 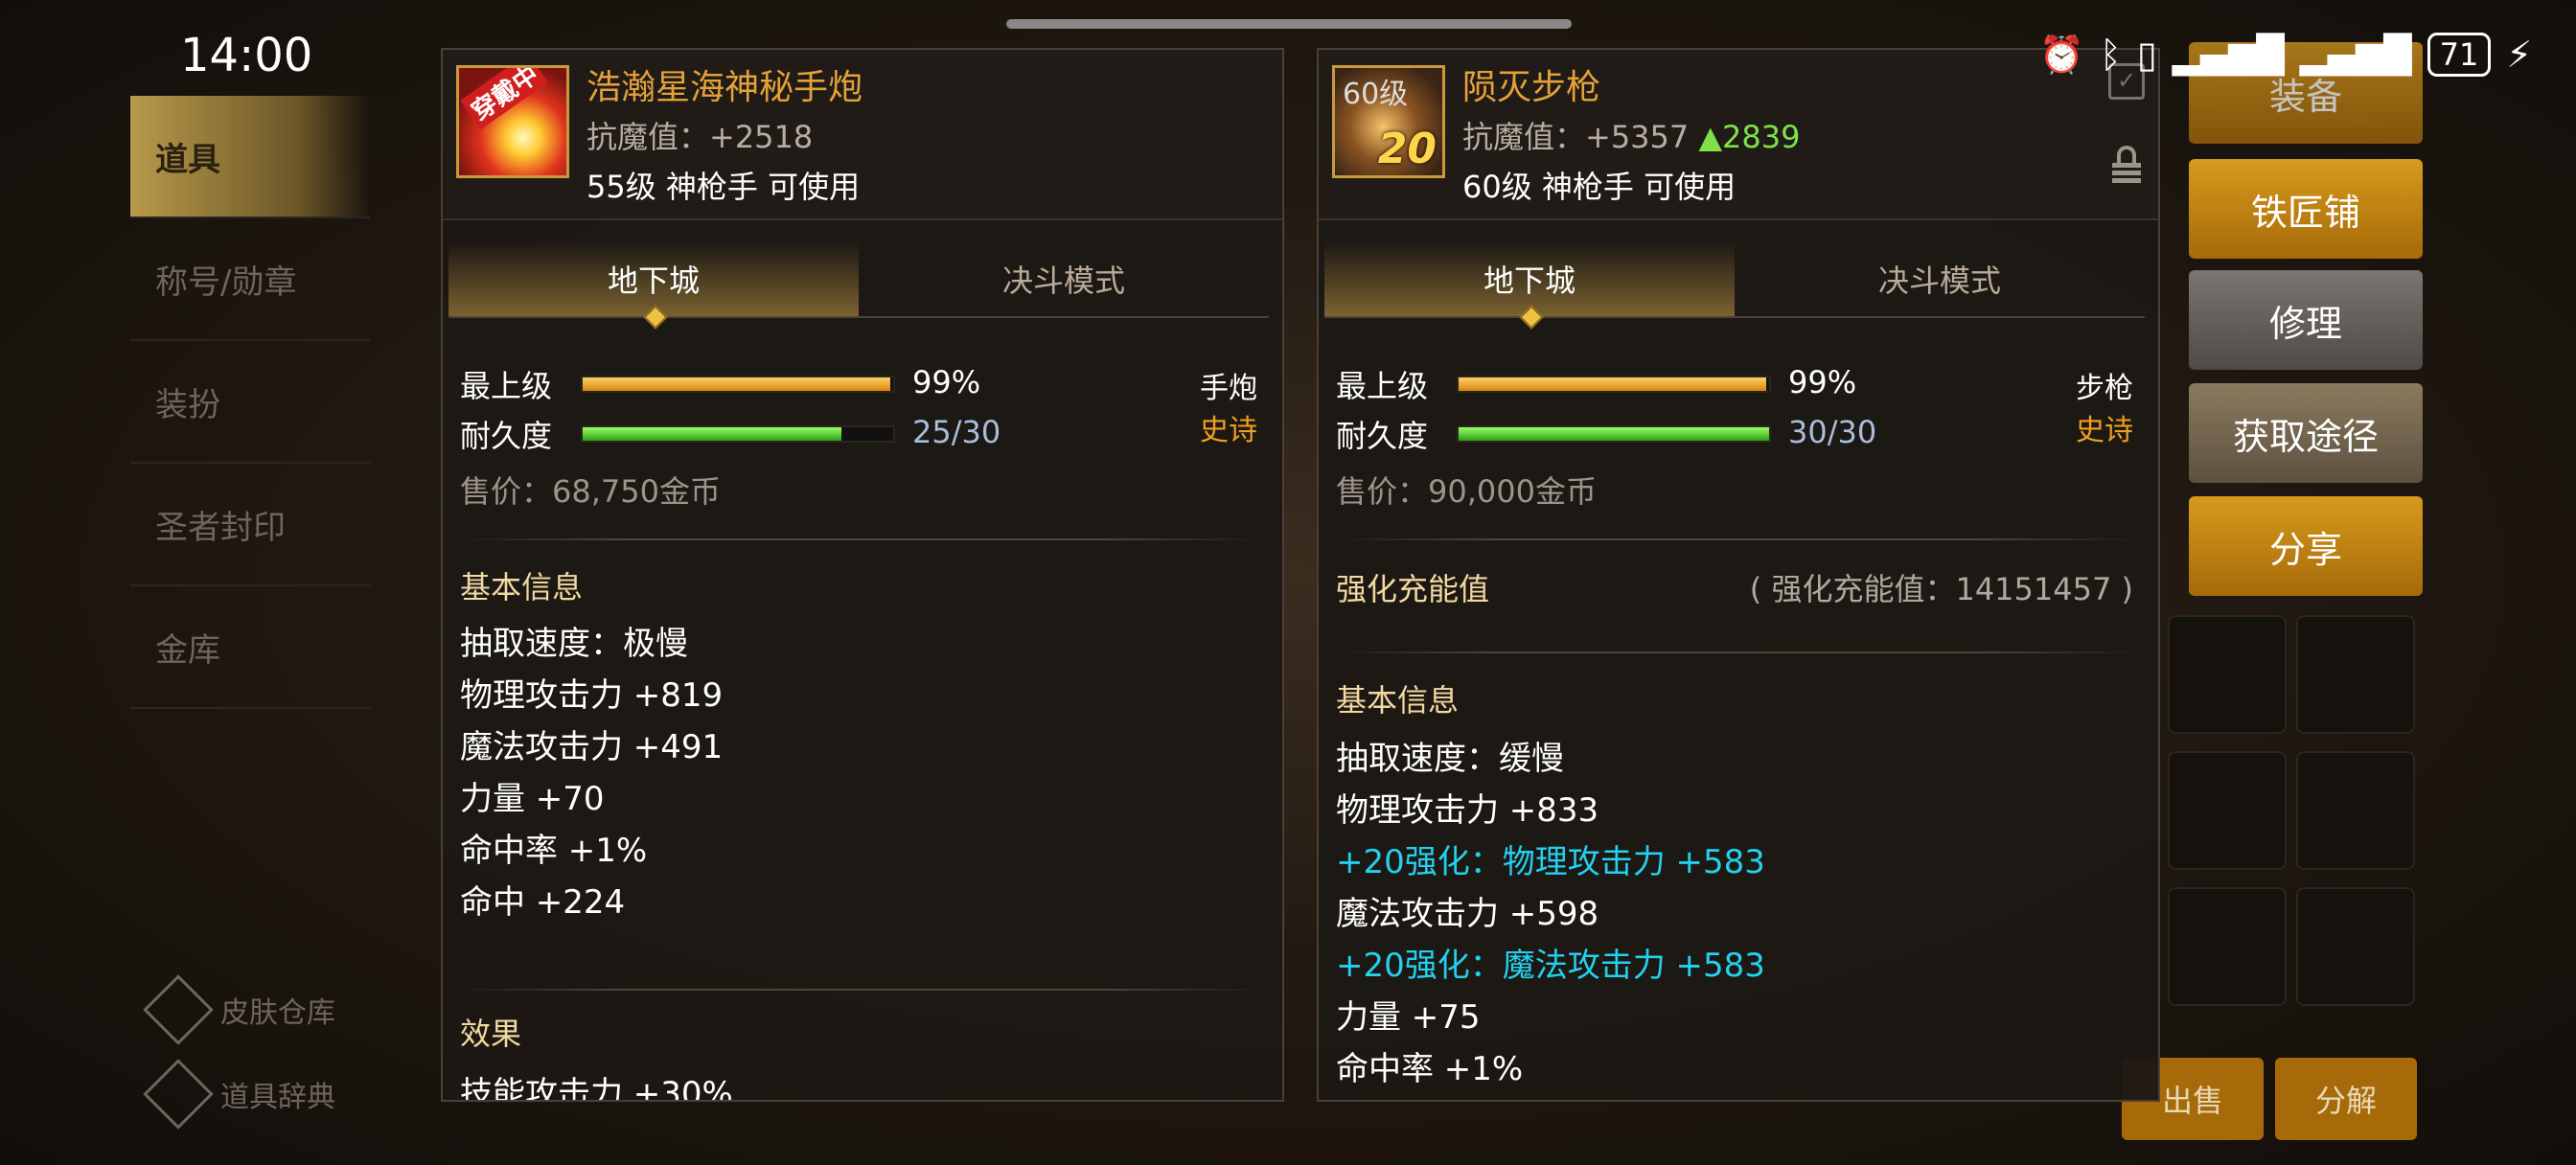 I want to click on anti-magic-value: 抗魔值：+2518, so click(x=700, y=137).